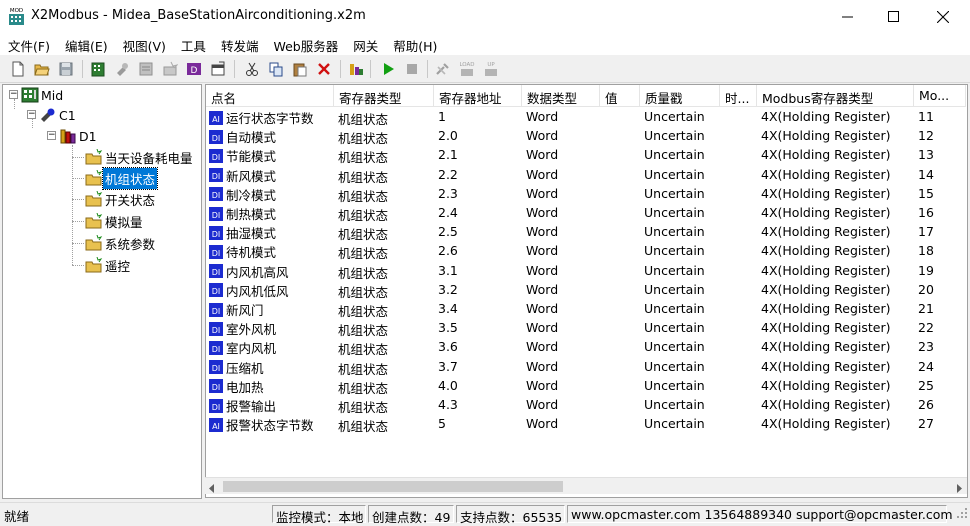 The image size is (970, 526). What do you see at coordinates (276, 69) in the screenshot?
I see `copy-icon` at bounding box center [276, 69].